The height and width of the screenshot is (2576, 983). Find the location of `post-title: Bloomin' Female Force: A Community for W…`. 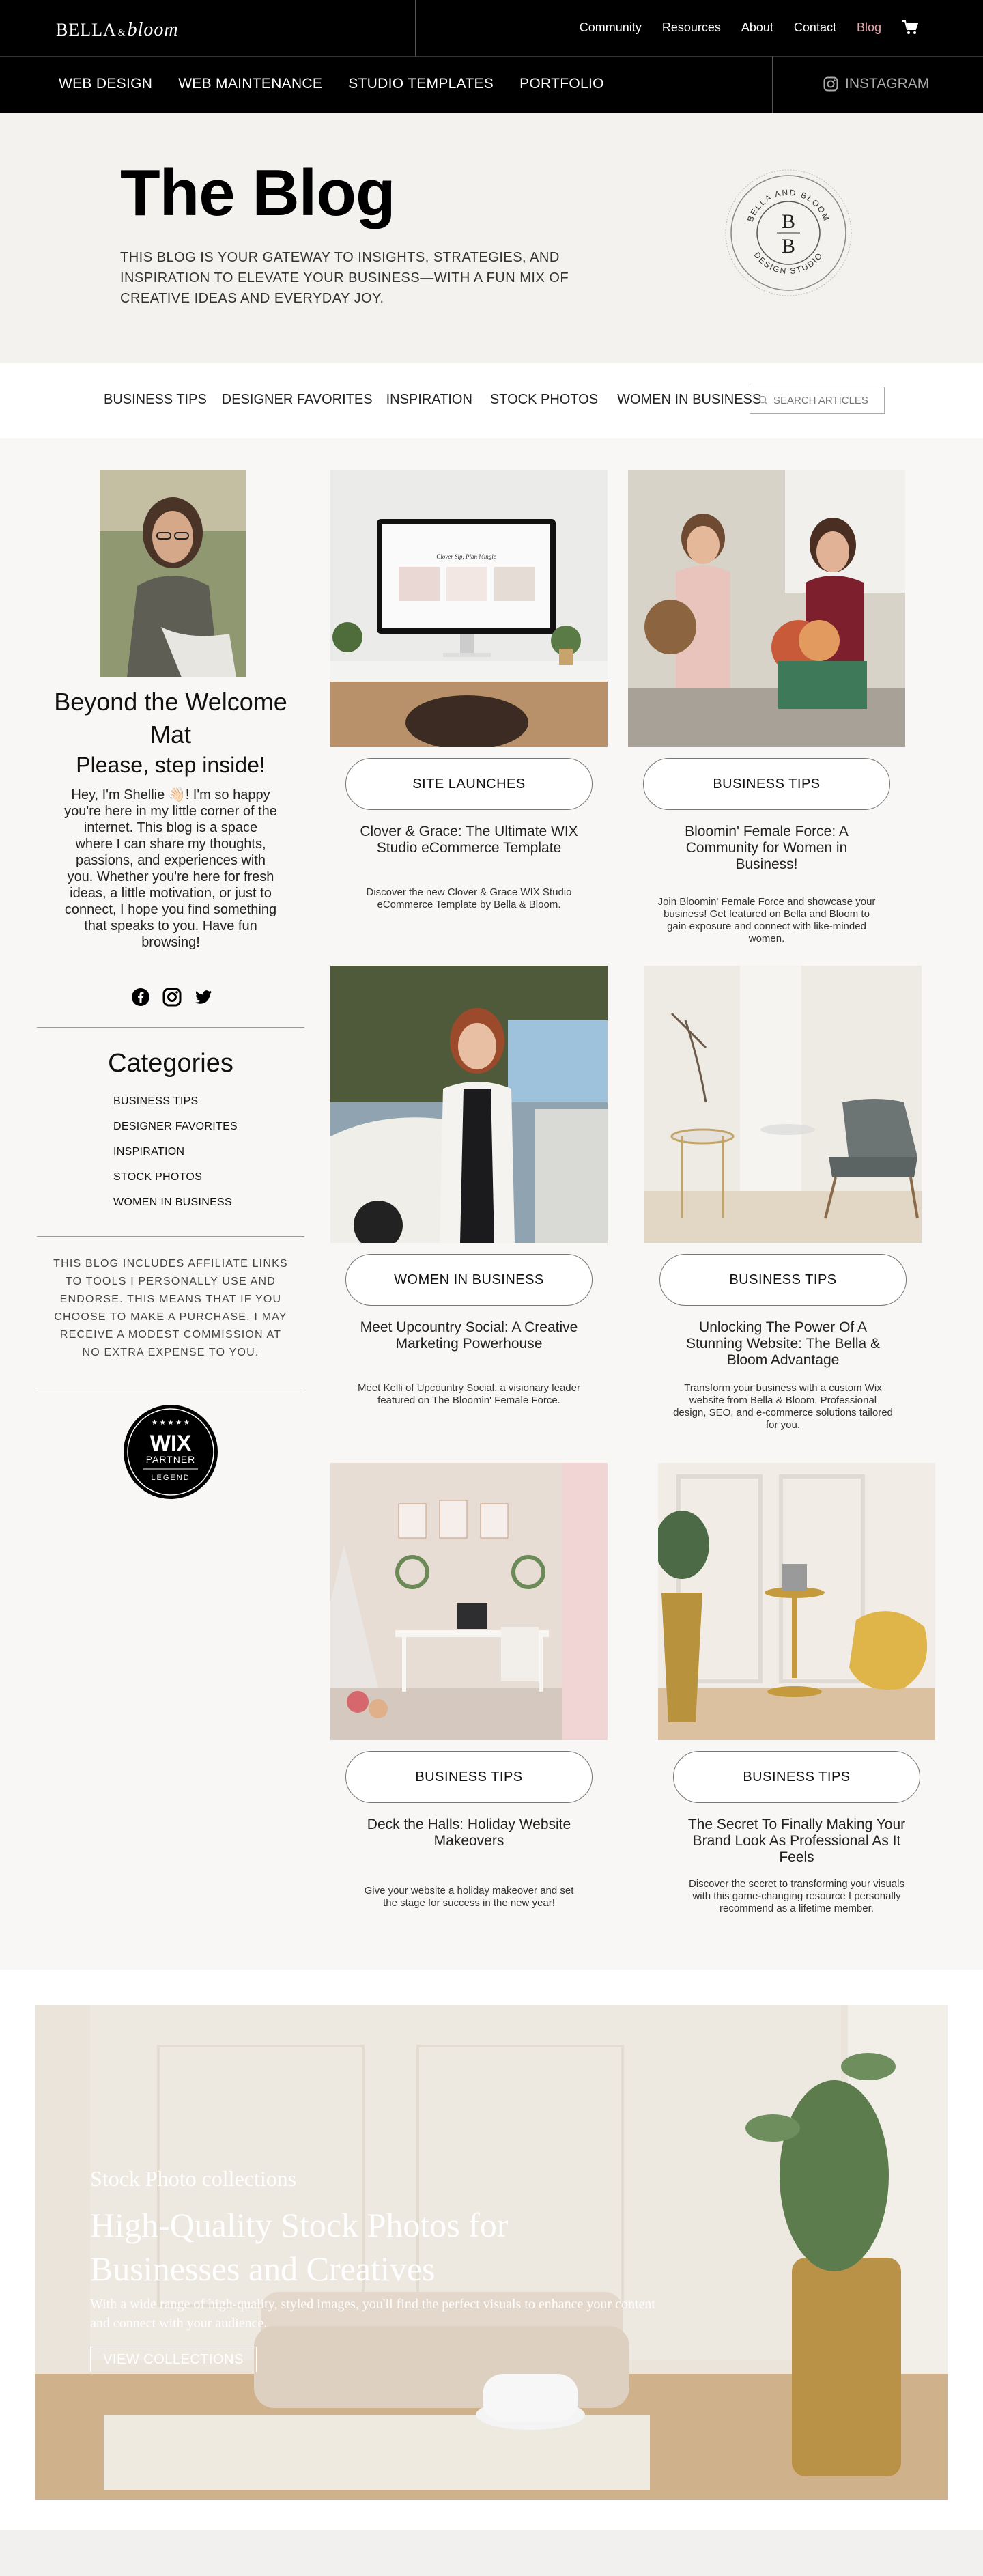

post-title: Bloomin' Female Force: A Community for W… is located at coordinates (767, 848).